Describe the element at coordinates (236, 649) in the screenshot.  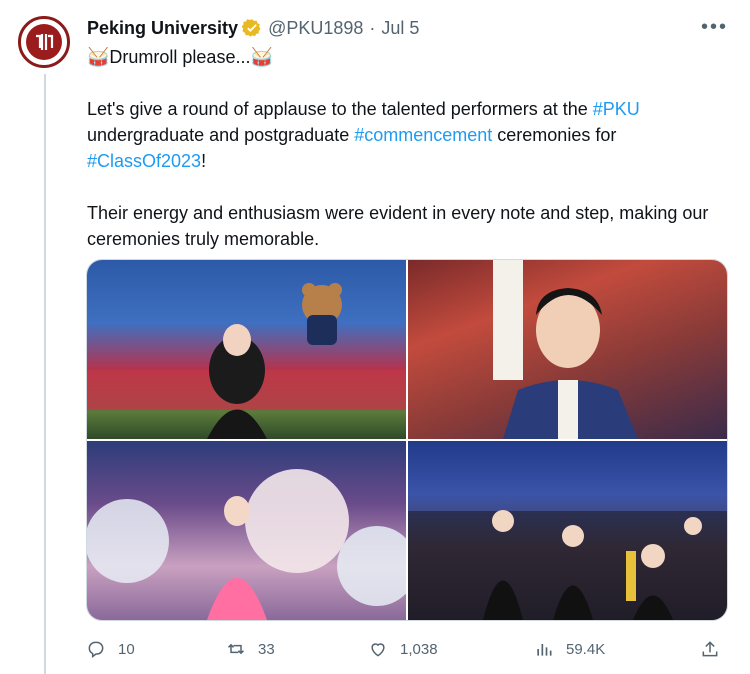
I see `retweet-icon` at that location.